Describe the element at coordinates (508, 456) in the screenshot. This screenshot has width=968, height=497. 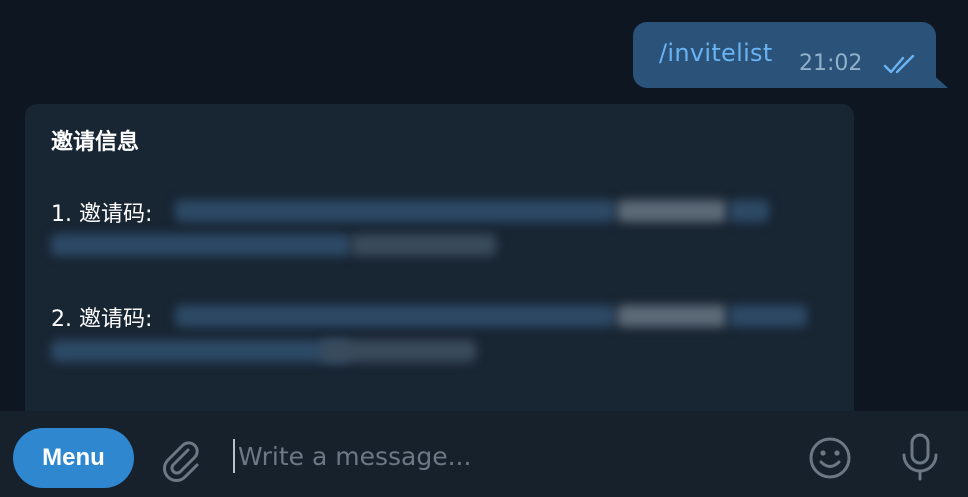
I see `message-input` at that location.